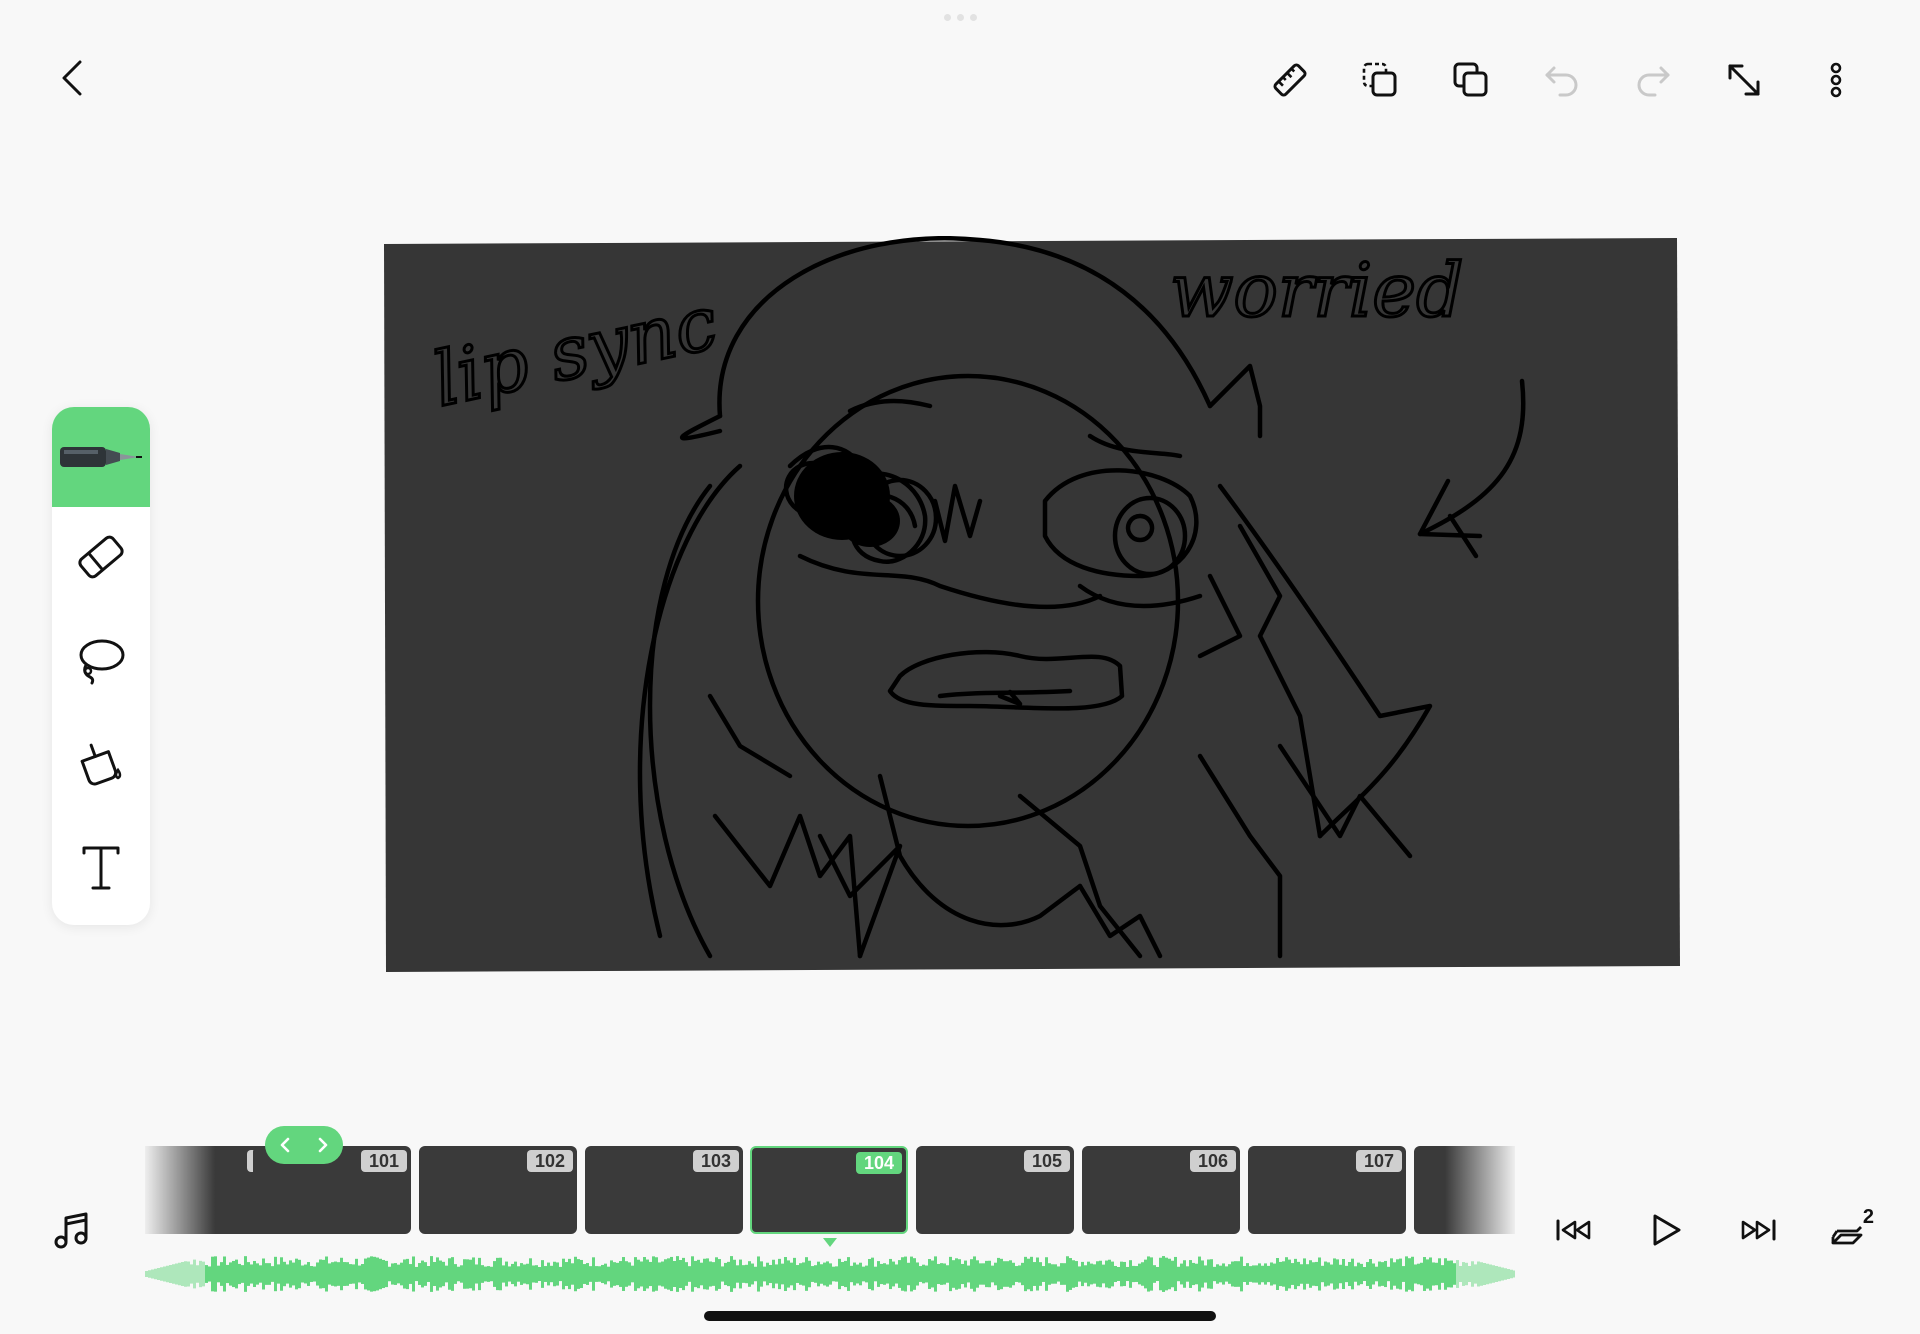 The height and width of the screenshot is (1334, 1920). What do you see at coordinates (664, 1190) in the screenshot?
I see `frame-thumbnail: 103` at bounding box center [664, 1190].